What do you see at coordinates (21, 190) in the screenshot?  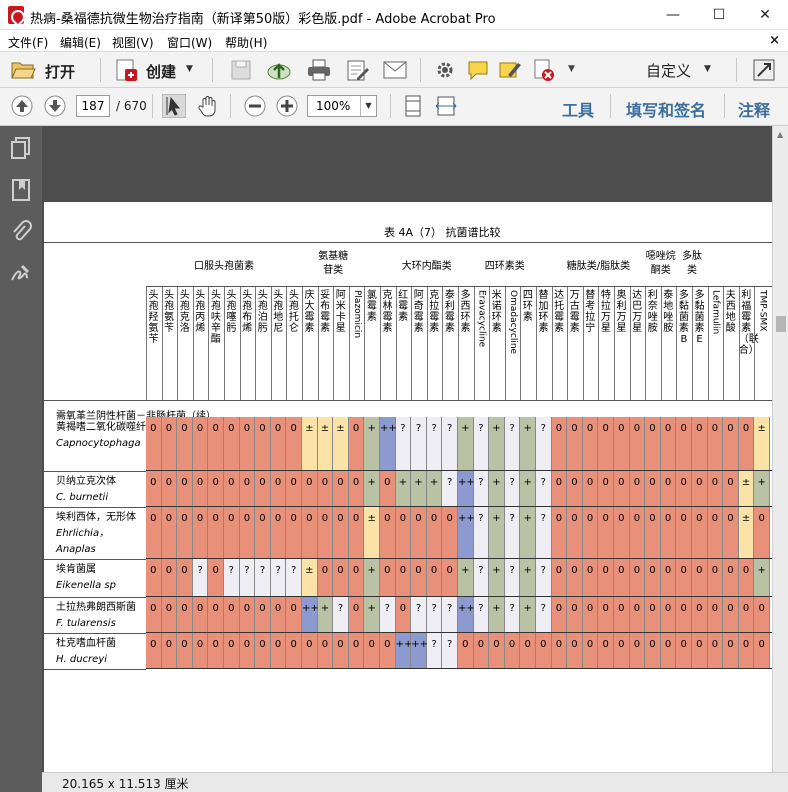 I see `bookmarks-icon` at bounding box center [21, 190].